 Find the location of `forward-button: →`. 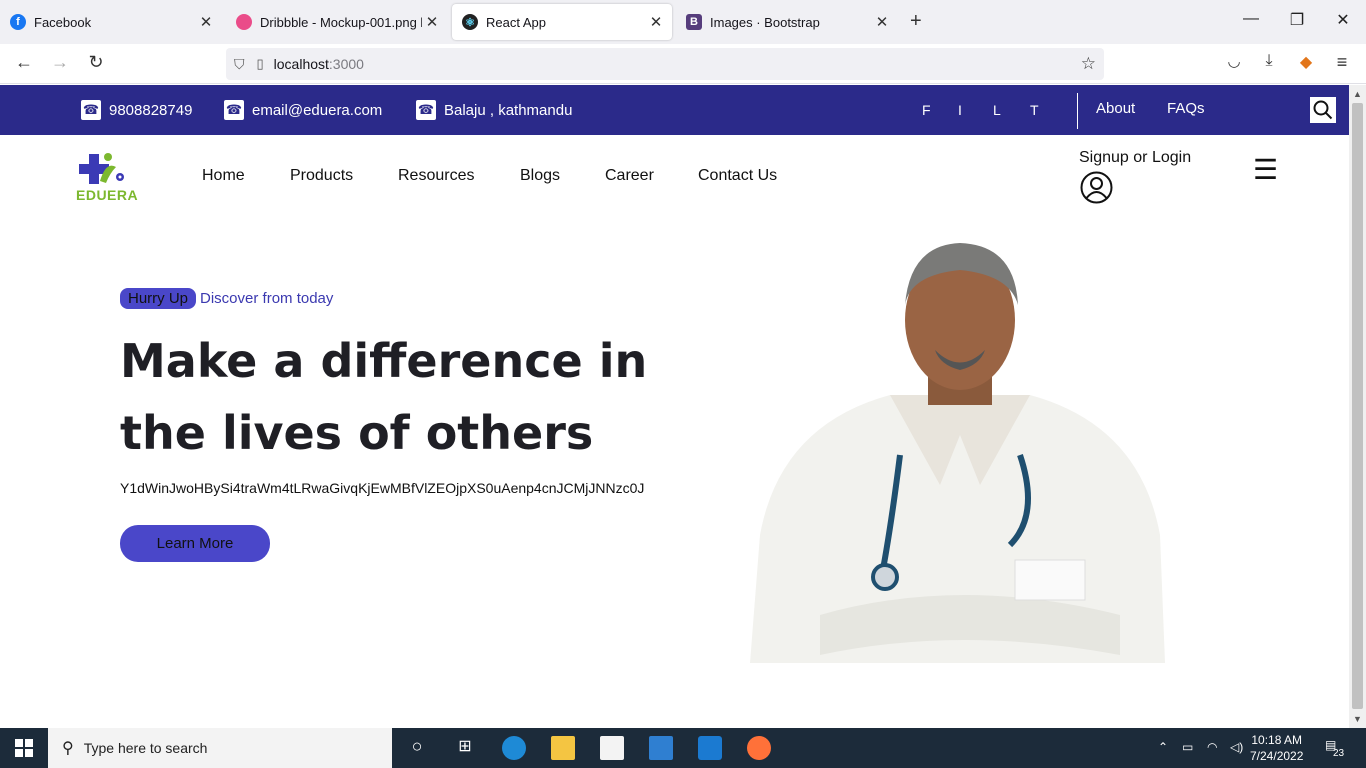

forward-button: → is located at coordinates (60, 62).